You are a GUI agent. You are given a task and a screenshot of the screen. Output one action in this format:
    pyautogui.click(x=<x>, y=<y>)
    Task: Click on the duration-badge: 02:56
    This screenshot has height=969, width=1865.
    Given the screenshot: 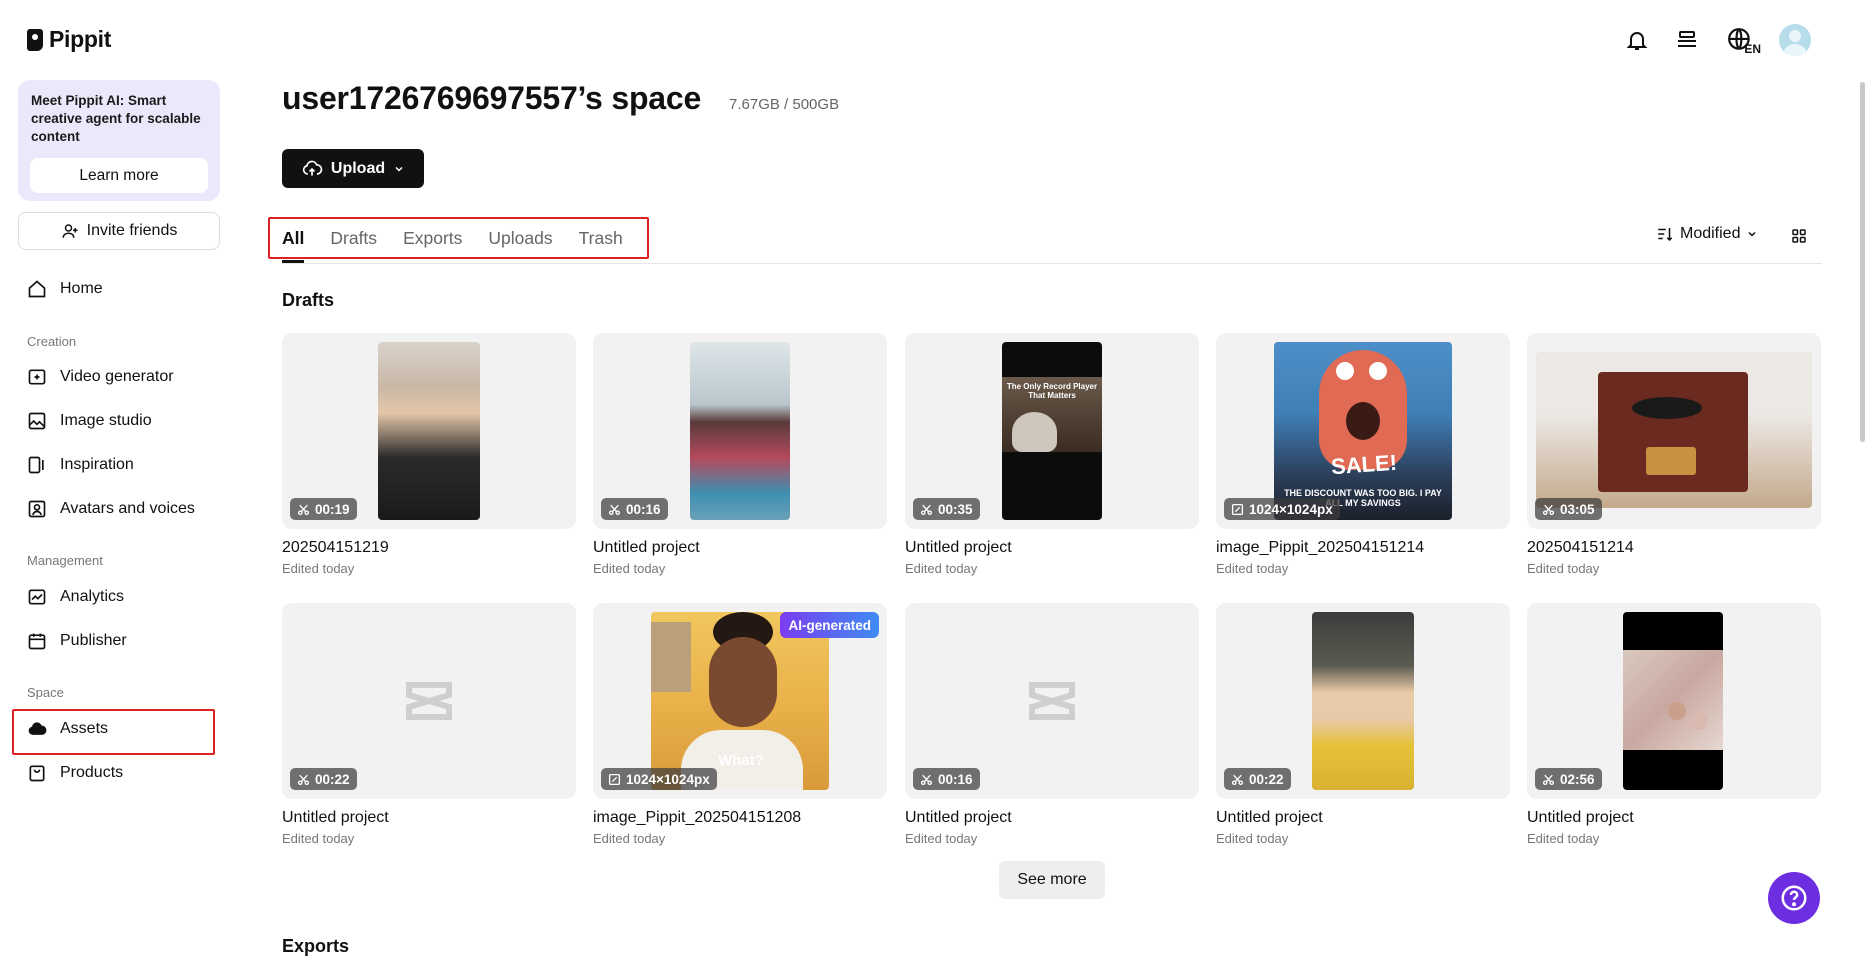 What is the action you would take?
    pyautogui.click(x=1568, y=779)
    